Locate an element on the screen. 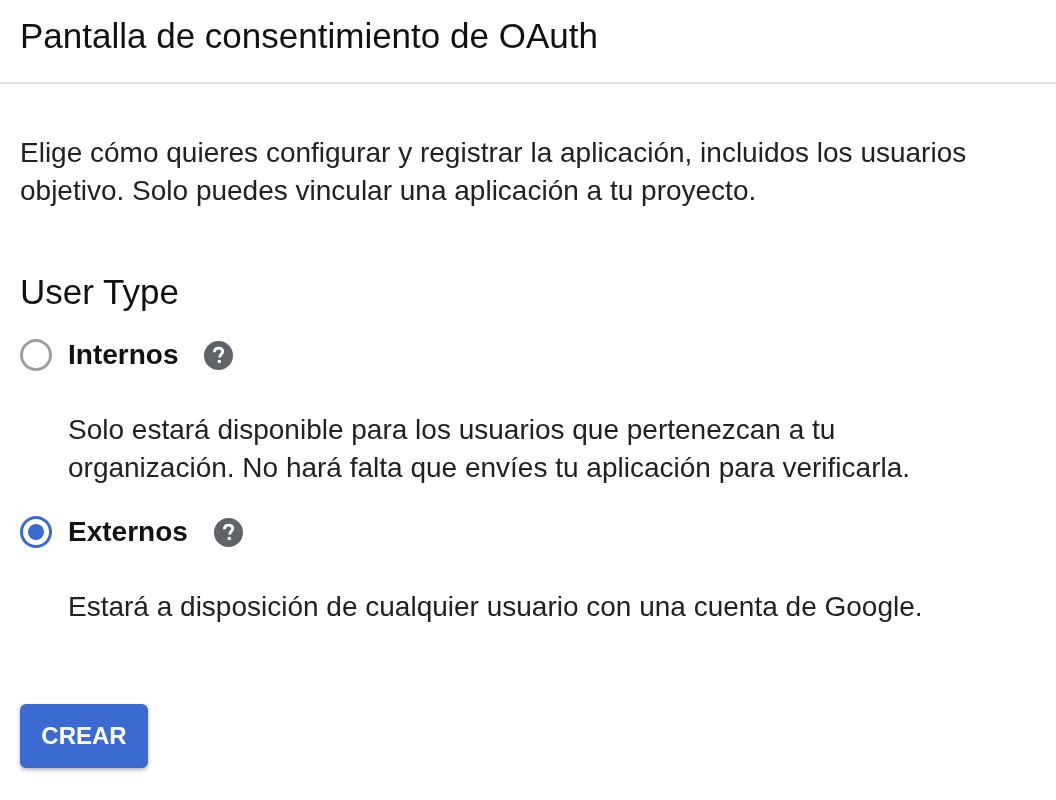 The image size is (1056, 800). intro-text: Elige cómo quieres configurar y registrar la aplicación, incluidos los usuarios objetivo. Solo puedes vincular una aplicación a tu proyecto. is located at coordinates (494, 172).